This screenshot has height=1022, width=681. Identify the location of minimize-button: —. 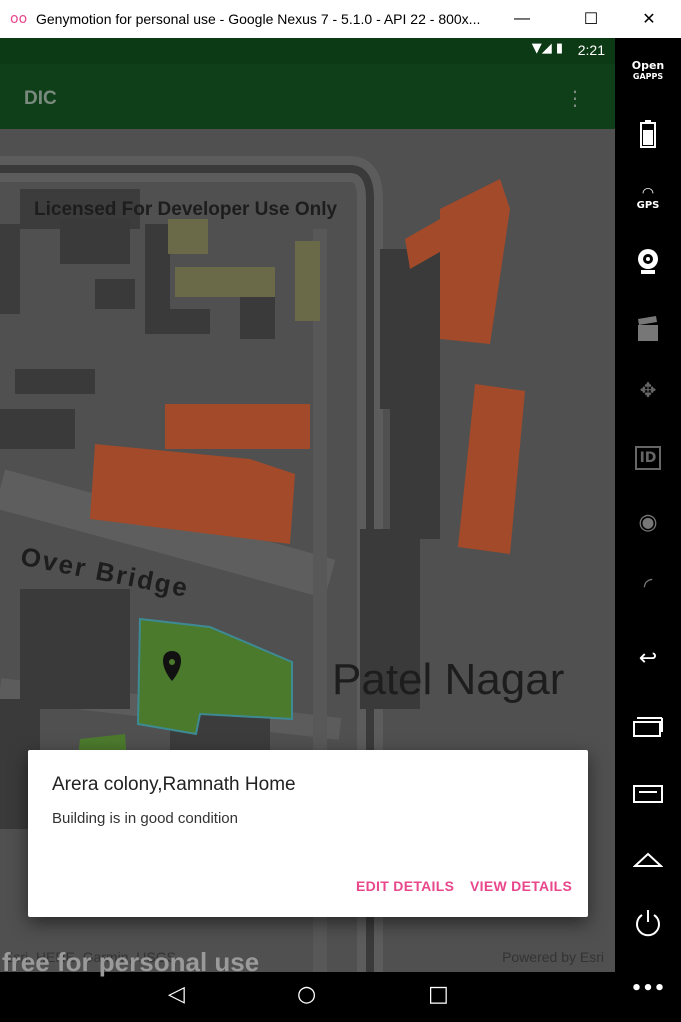
(522, 19).